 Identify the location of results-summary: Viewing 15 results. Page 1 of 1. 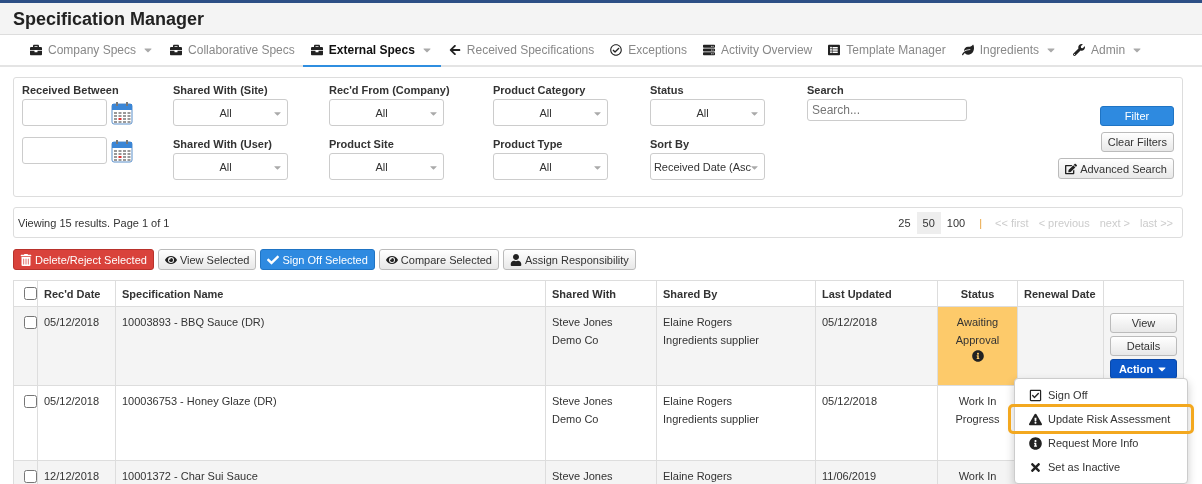
(94, 222).